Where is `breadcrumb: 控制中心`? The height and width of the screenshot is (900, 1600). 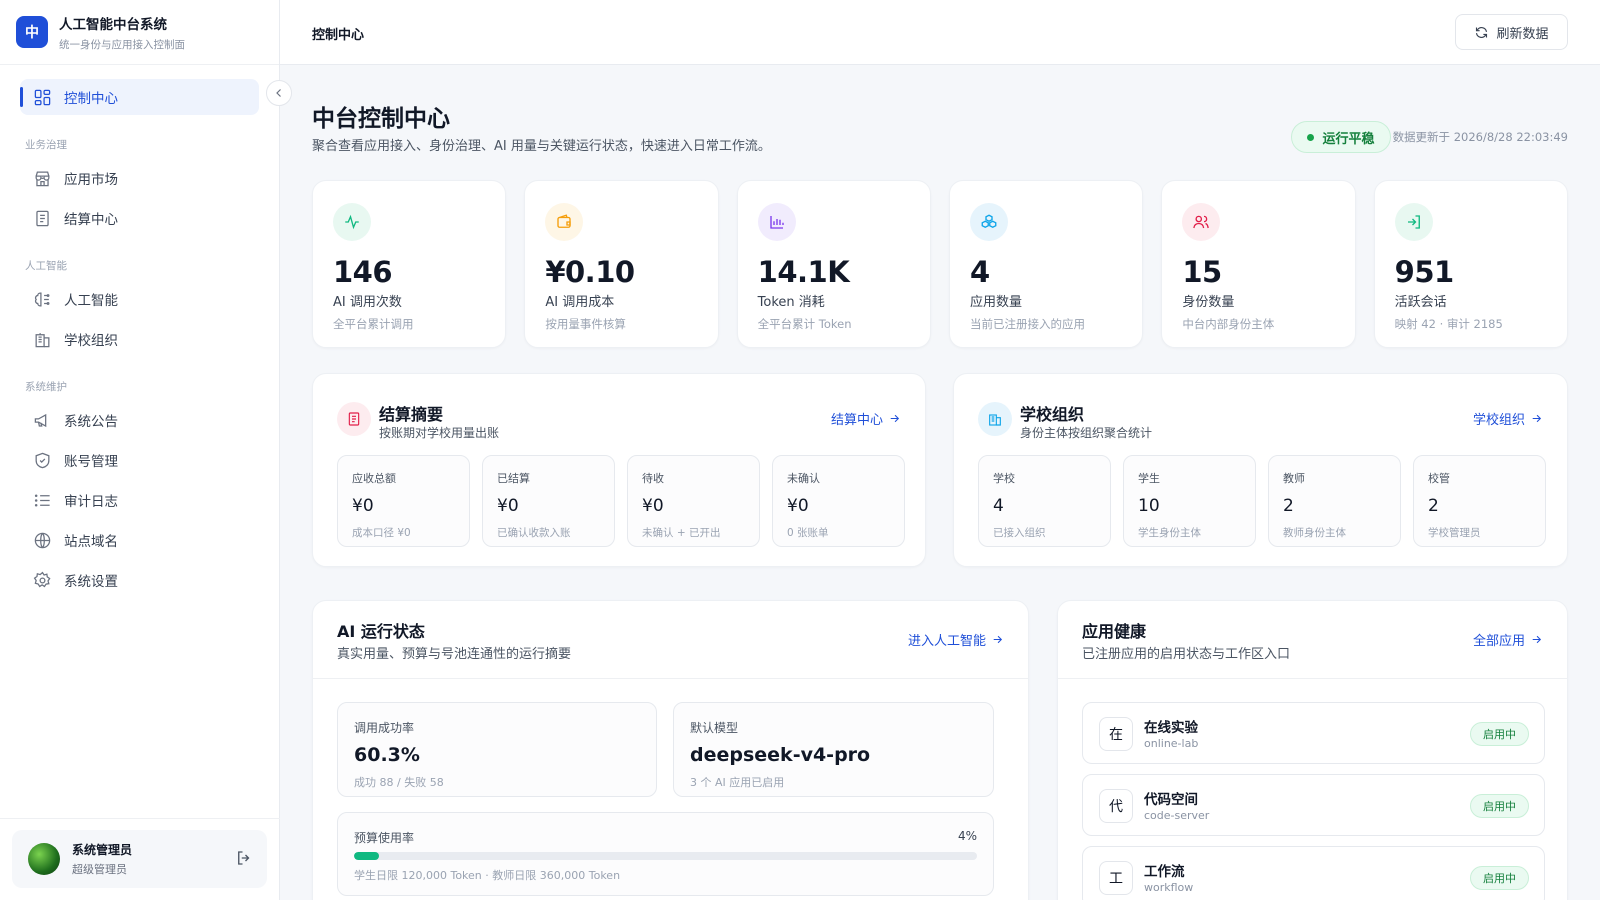 breadcrumb: 控制中心 is located at coordinates (338, 35).